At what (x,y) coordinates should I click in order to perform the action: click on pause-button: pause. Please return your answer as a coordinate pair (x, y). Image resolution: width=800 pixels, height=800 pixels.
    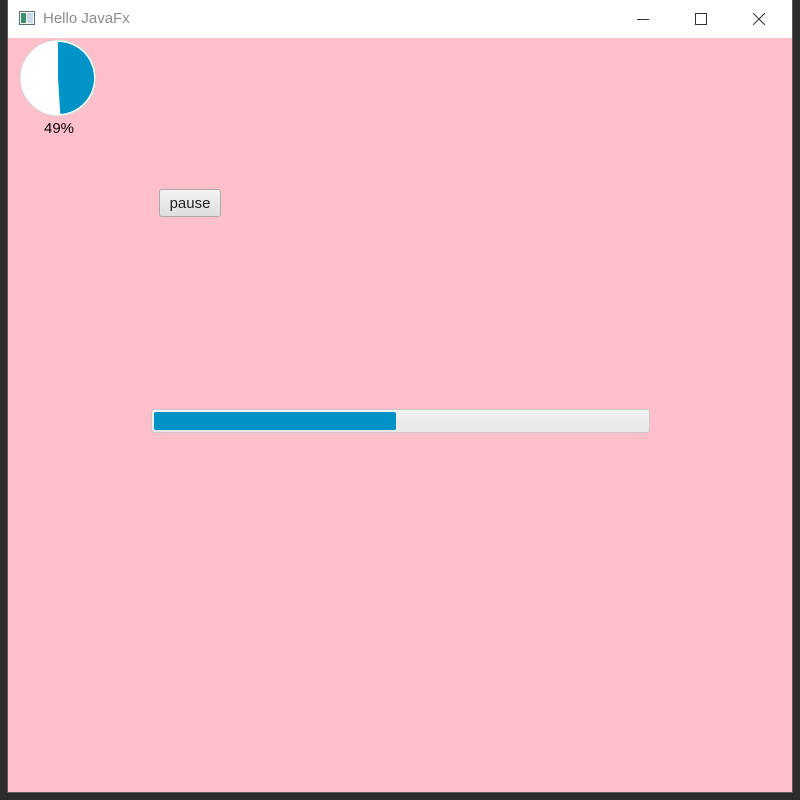
    Looking at the image, I should click on (190, 203).